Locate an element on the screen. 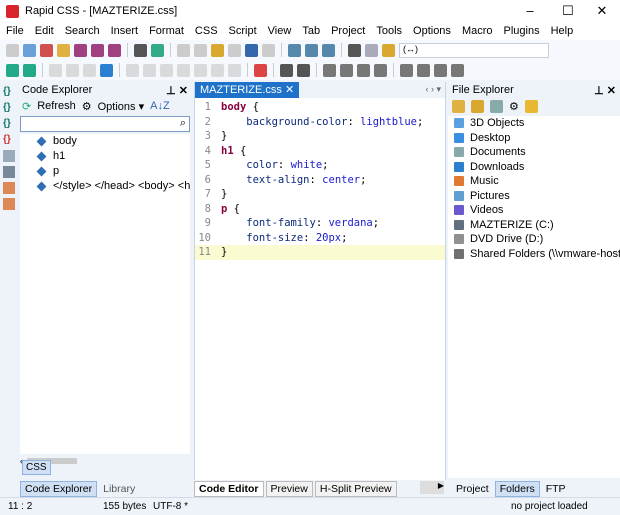 The height and width of the screenshot is (515, 620). view-icon is located at coordinates (496, 106).